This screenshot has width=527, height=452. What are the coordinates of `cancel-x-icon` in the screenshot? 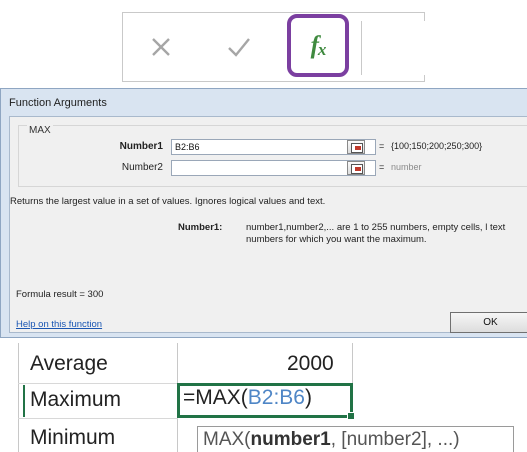 It's located at (161, 47).